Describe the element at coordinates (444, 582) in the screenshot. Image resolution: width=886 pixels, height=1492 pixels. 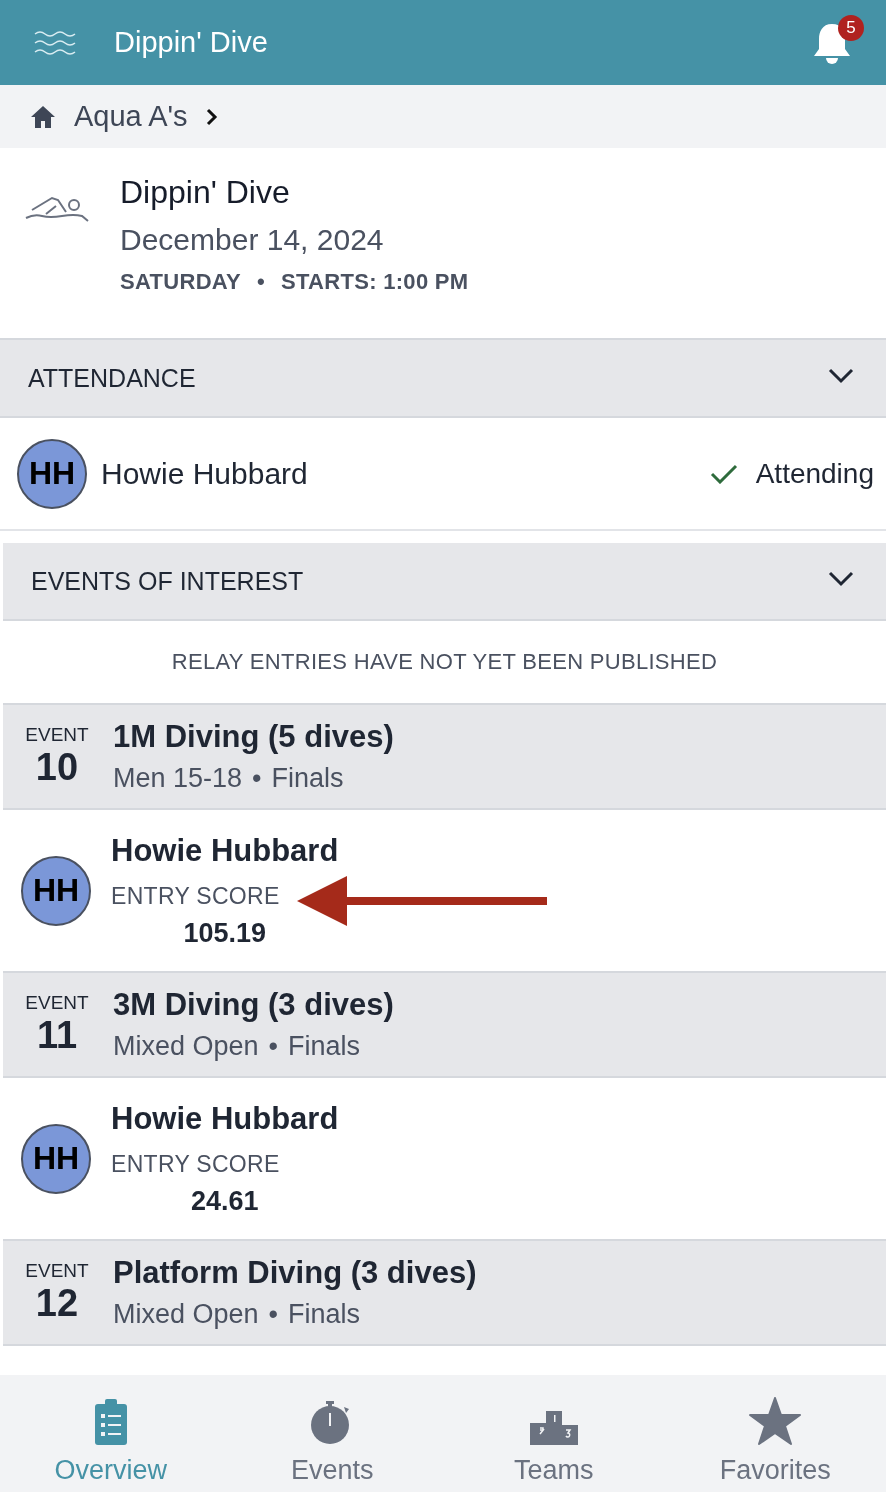
I see `section-header: EVENTS OF INTEREST` at that location.